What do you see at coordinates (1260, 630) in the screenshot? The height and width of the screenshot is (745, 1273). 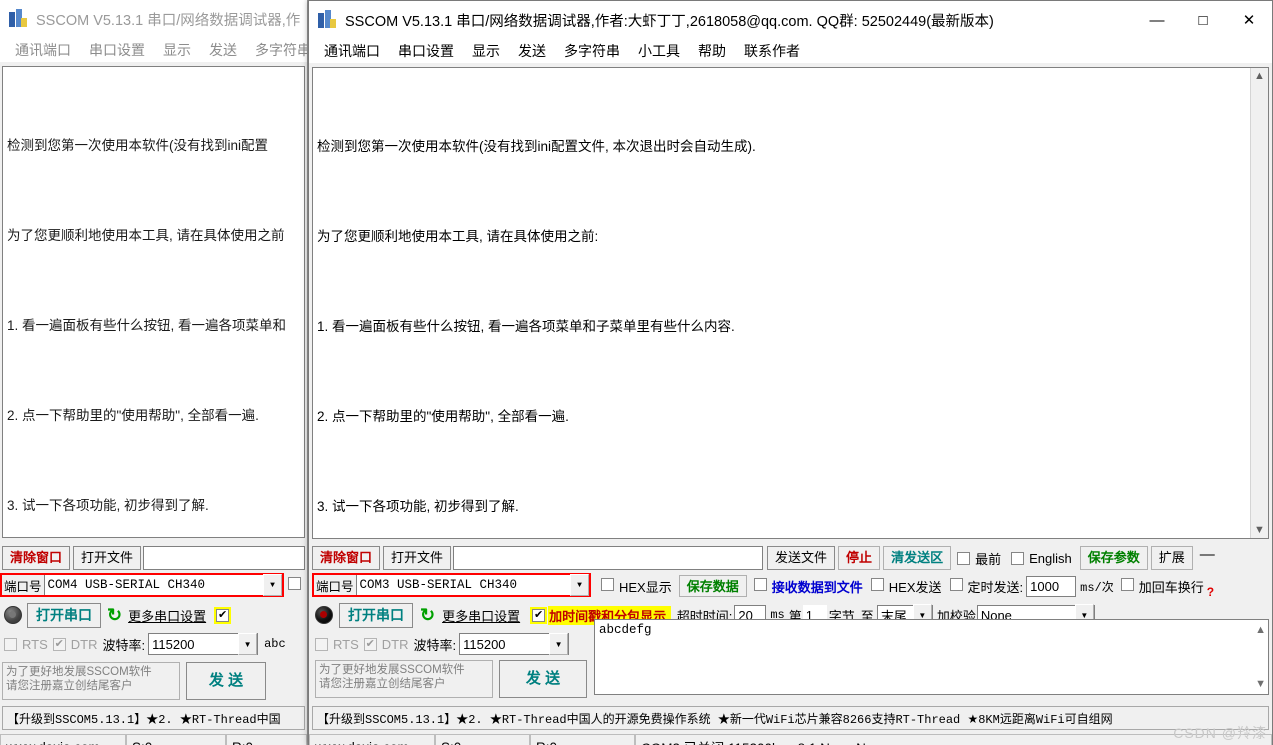 I see `send-scroll-up-icon: ▲` at bounding box center [1260, 630].